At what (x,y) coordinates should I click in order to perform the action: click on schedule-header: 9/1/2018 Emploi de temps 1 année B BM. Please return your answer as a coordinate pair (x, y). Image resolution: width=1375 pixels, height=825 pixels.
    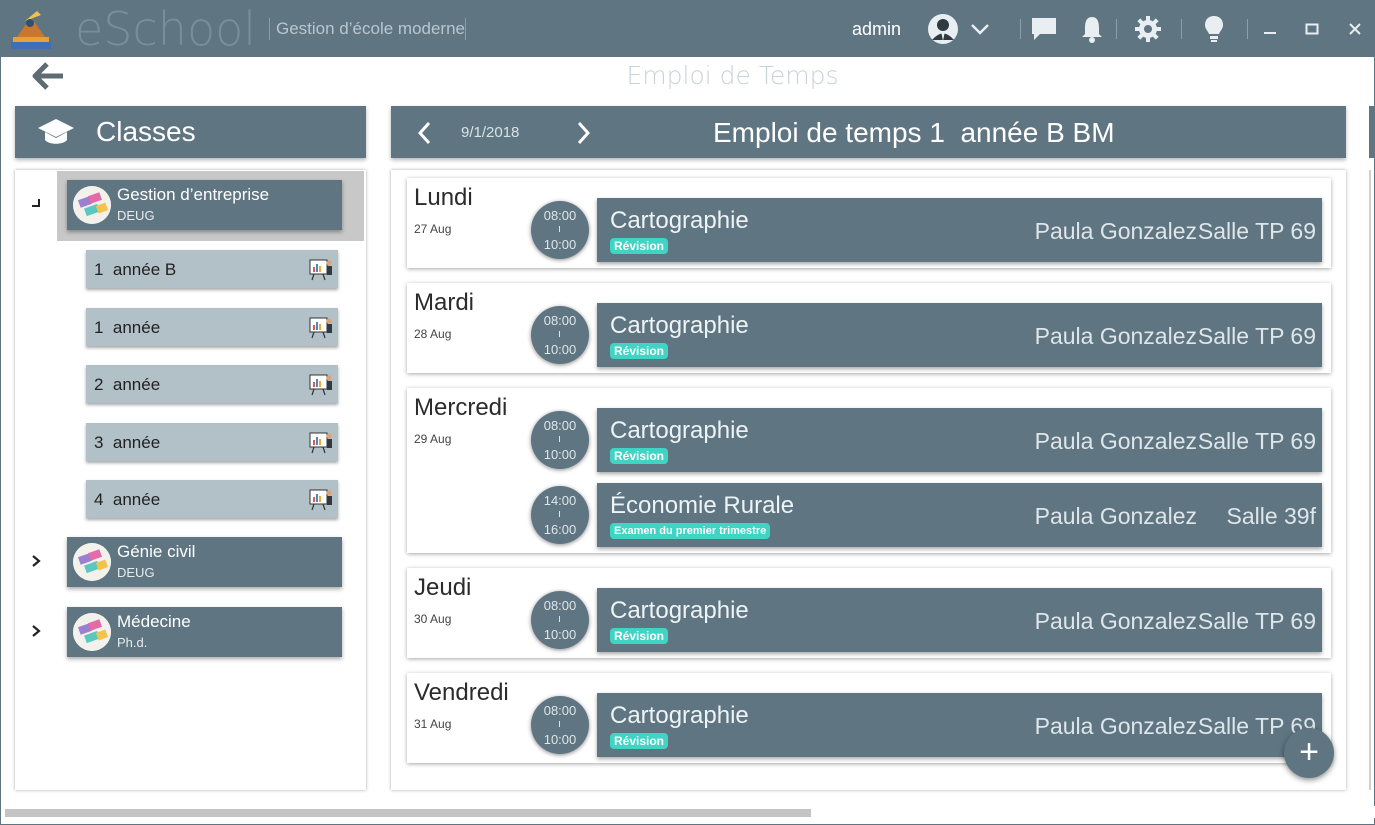
    Looking at the image, I should click on (868, 132).